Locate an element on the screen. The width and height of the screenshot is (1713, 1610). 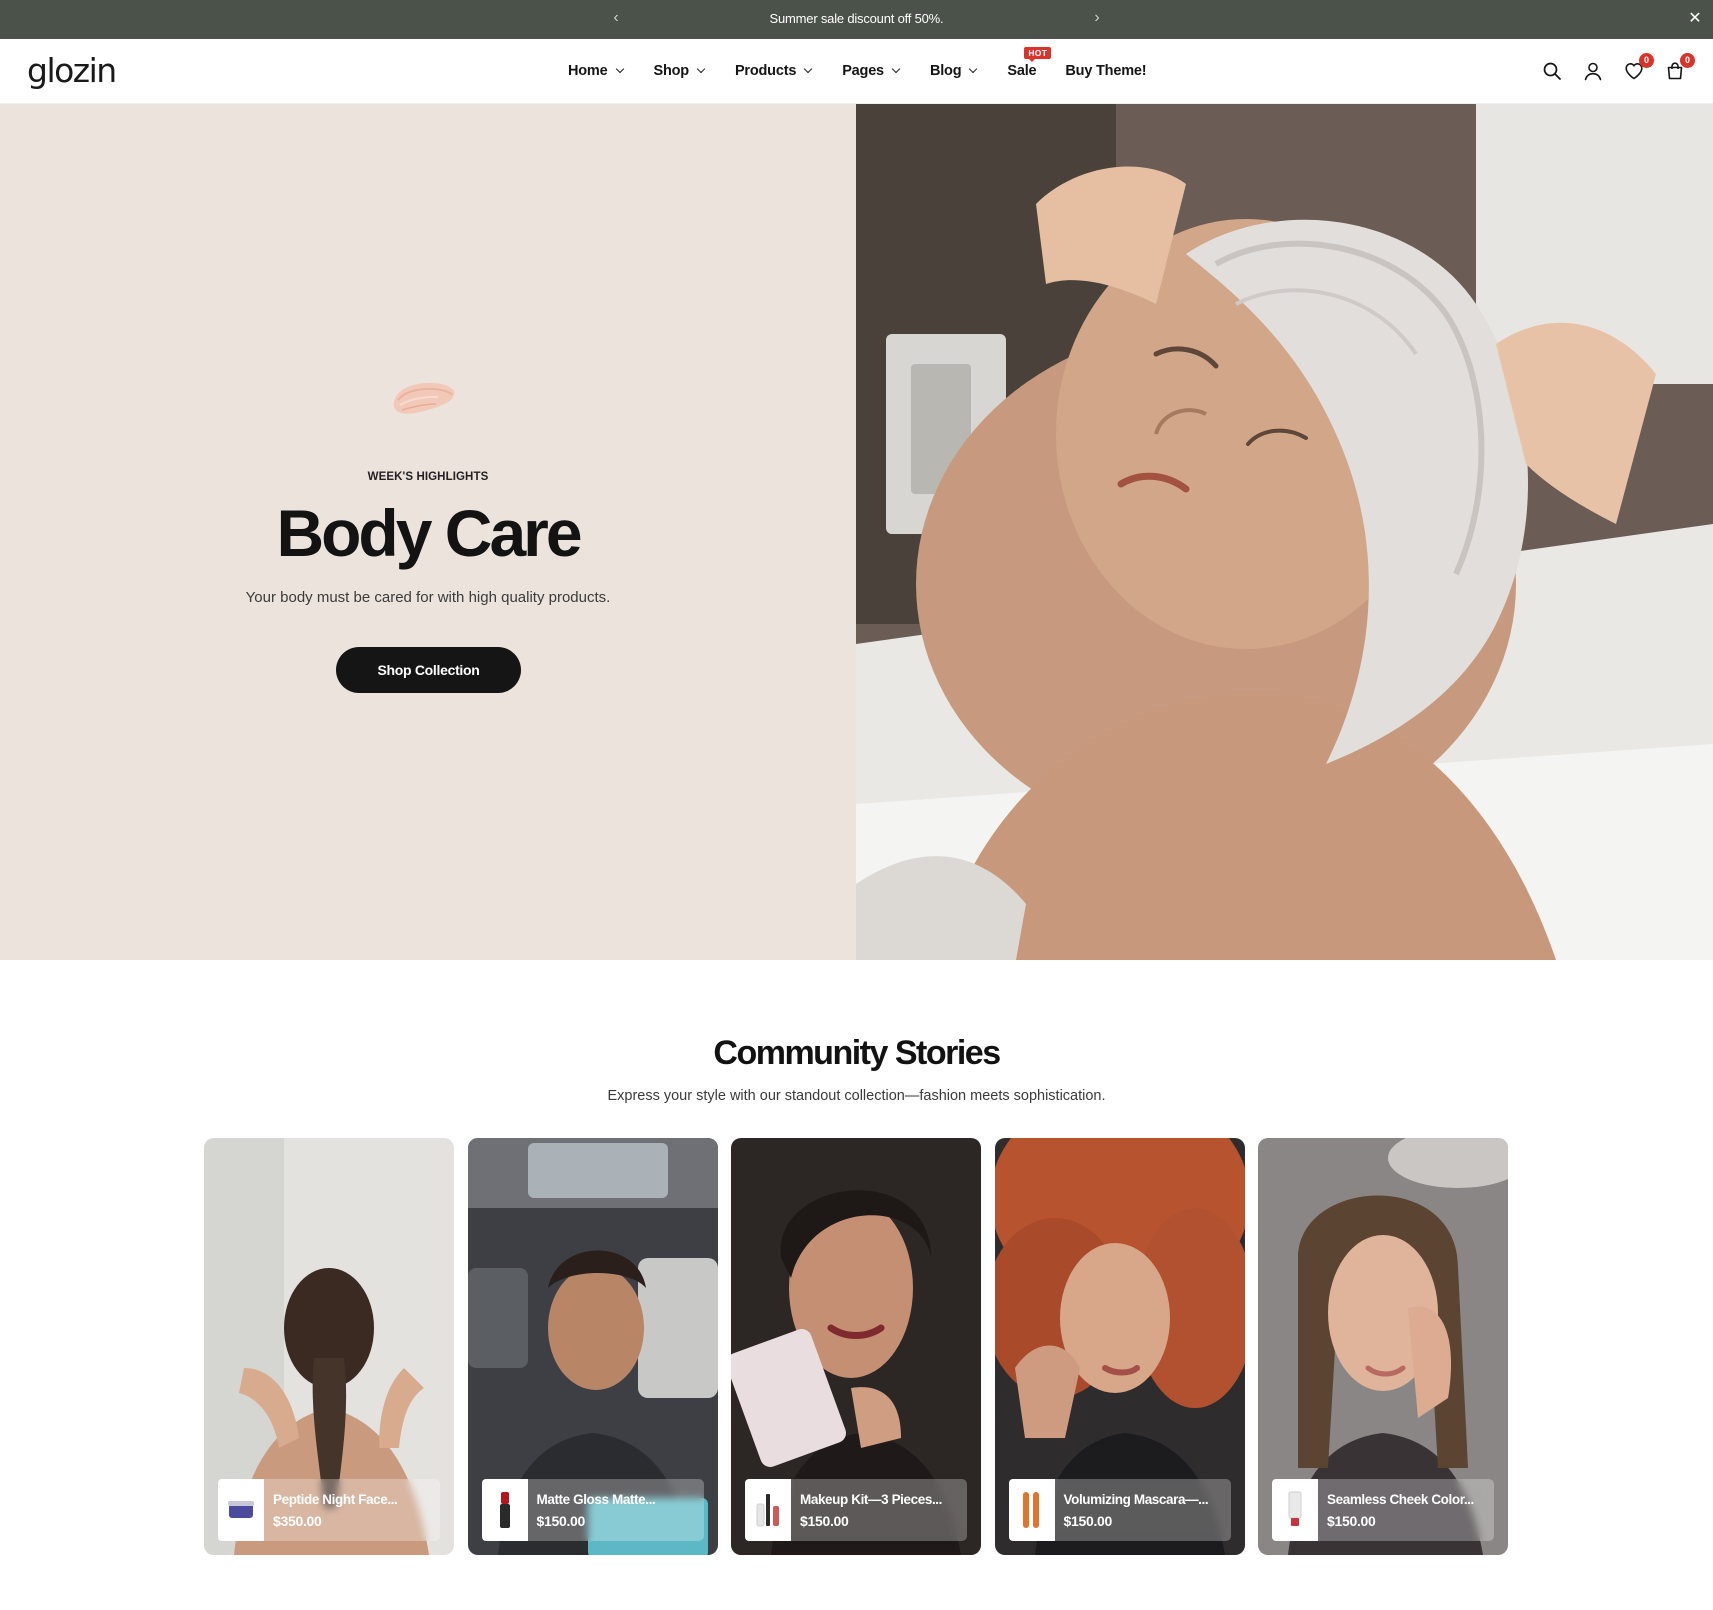
story-product-card: Matte Gloss Matte... $150.00 is located at coordinates (592, 1510).